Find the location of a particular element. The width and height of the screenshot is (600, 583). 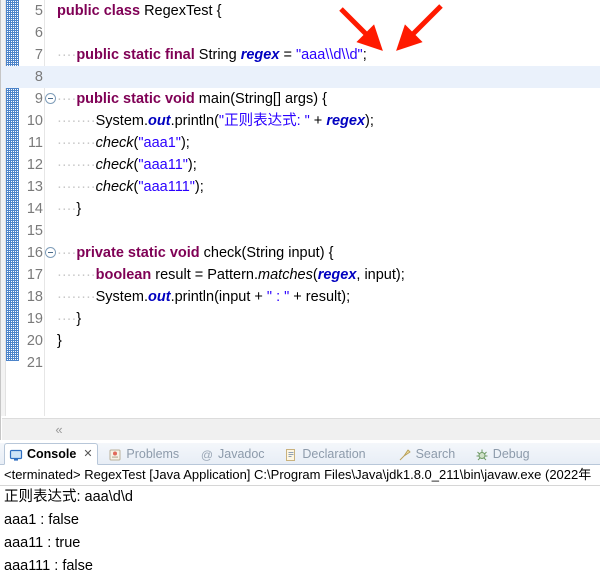

console-tab-debug: Debug is located at coordinates (502, 454).